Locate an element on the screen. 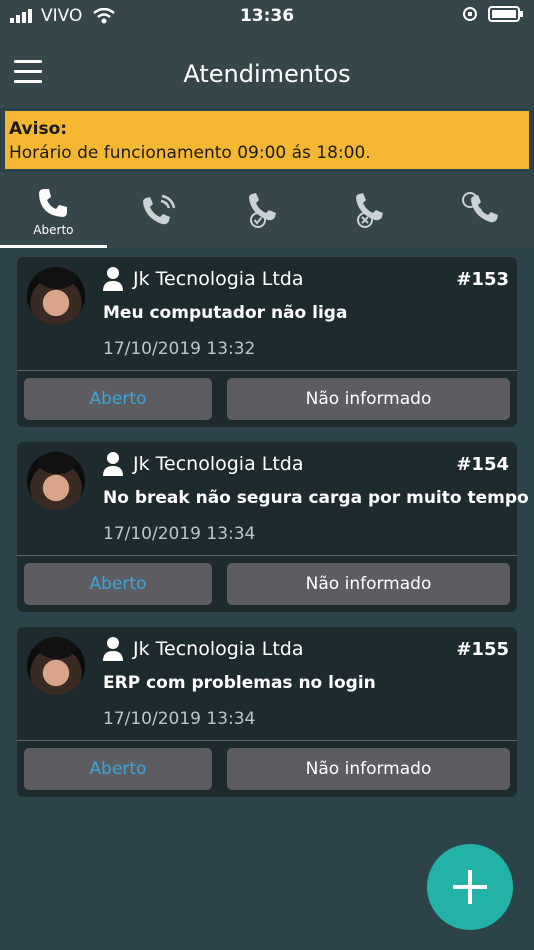 The image size is (534, 950). add-ticket-button is located at coordinates (470, 887).